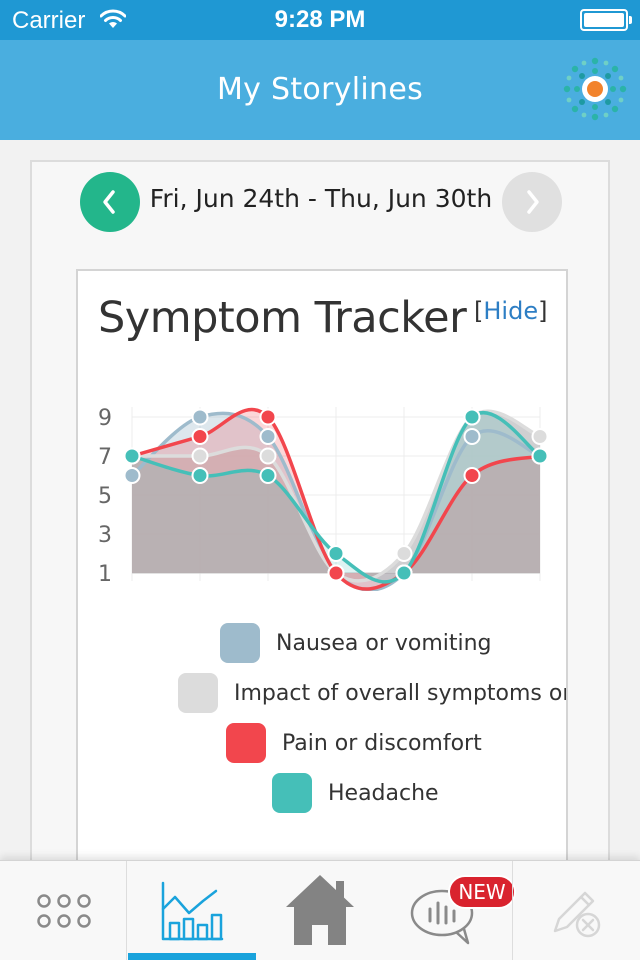  I want to click on clock: 9:28 PM, so click(320, 19).